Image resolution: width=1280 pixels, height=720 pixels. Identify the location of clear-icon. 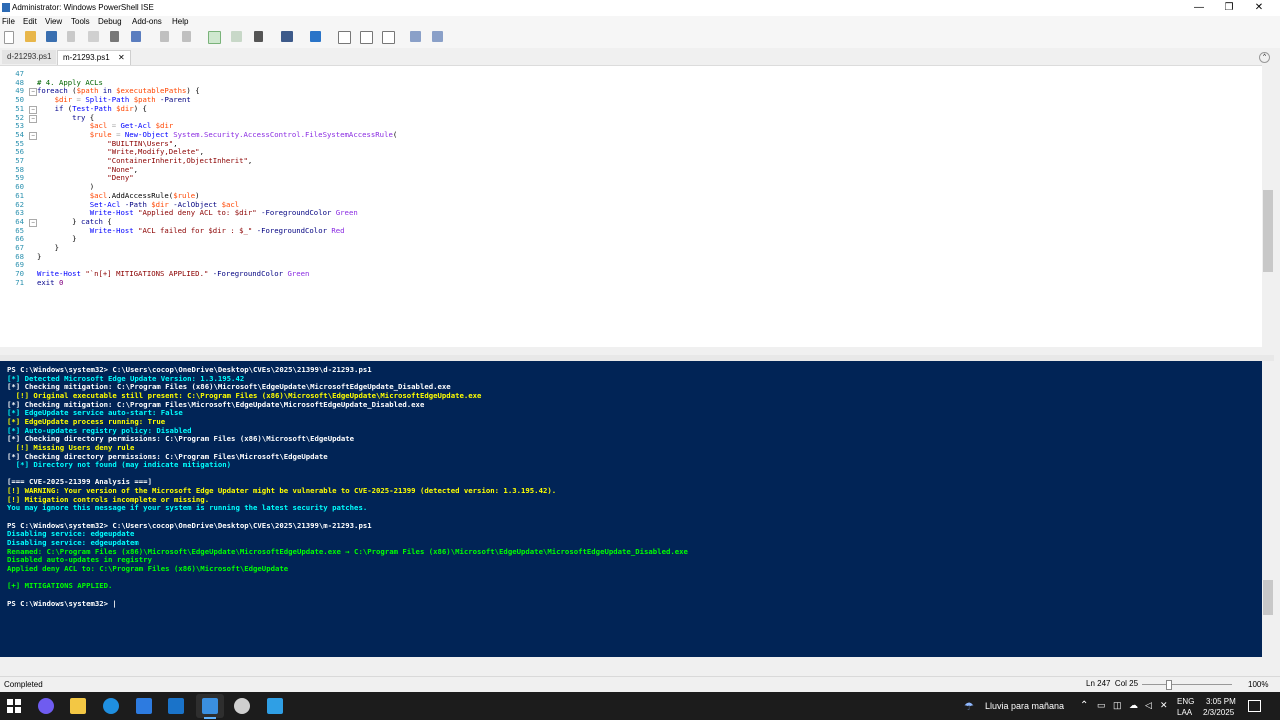
(136, 36).